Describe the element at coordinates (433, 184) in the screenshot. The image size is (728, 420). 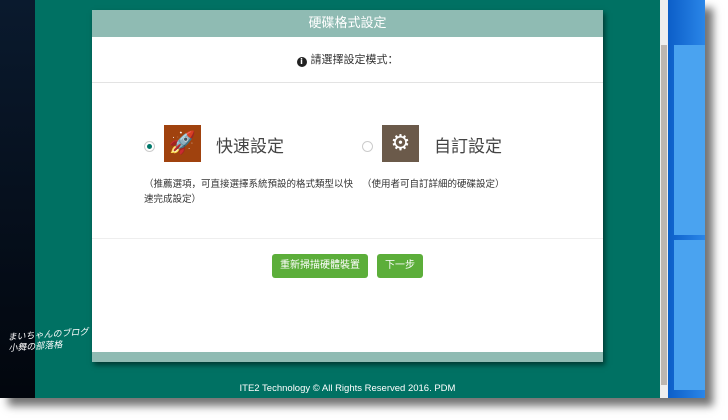
I see `option-description: （使用者可自訂詳細的硬碟設定）` at that location.